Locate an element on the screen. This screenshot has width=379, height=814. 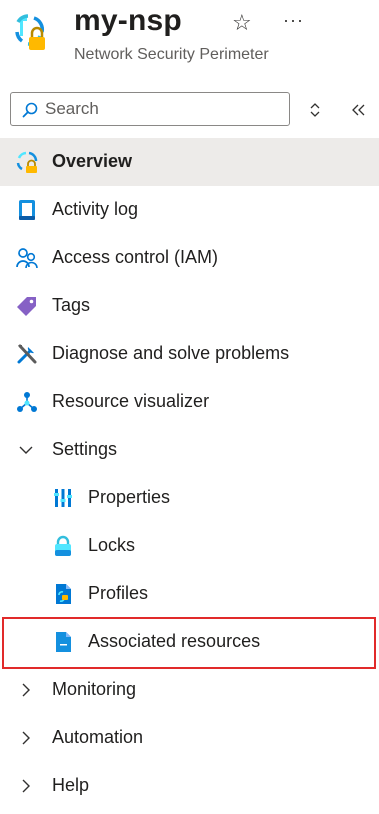
nav-label: Help is located at coordinates (71, 785).